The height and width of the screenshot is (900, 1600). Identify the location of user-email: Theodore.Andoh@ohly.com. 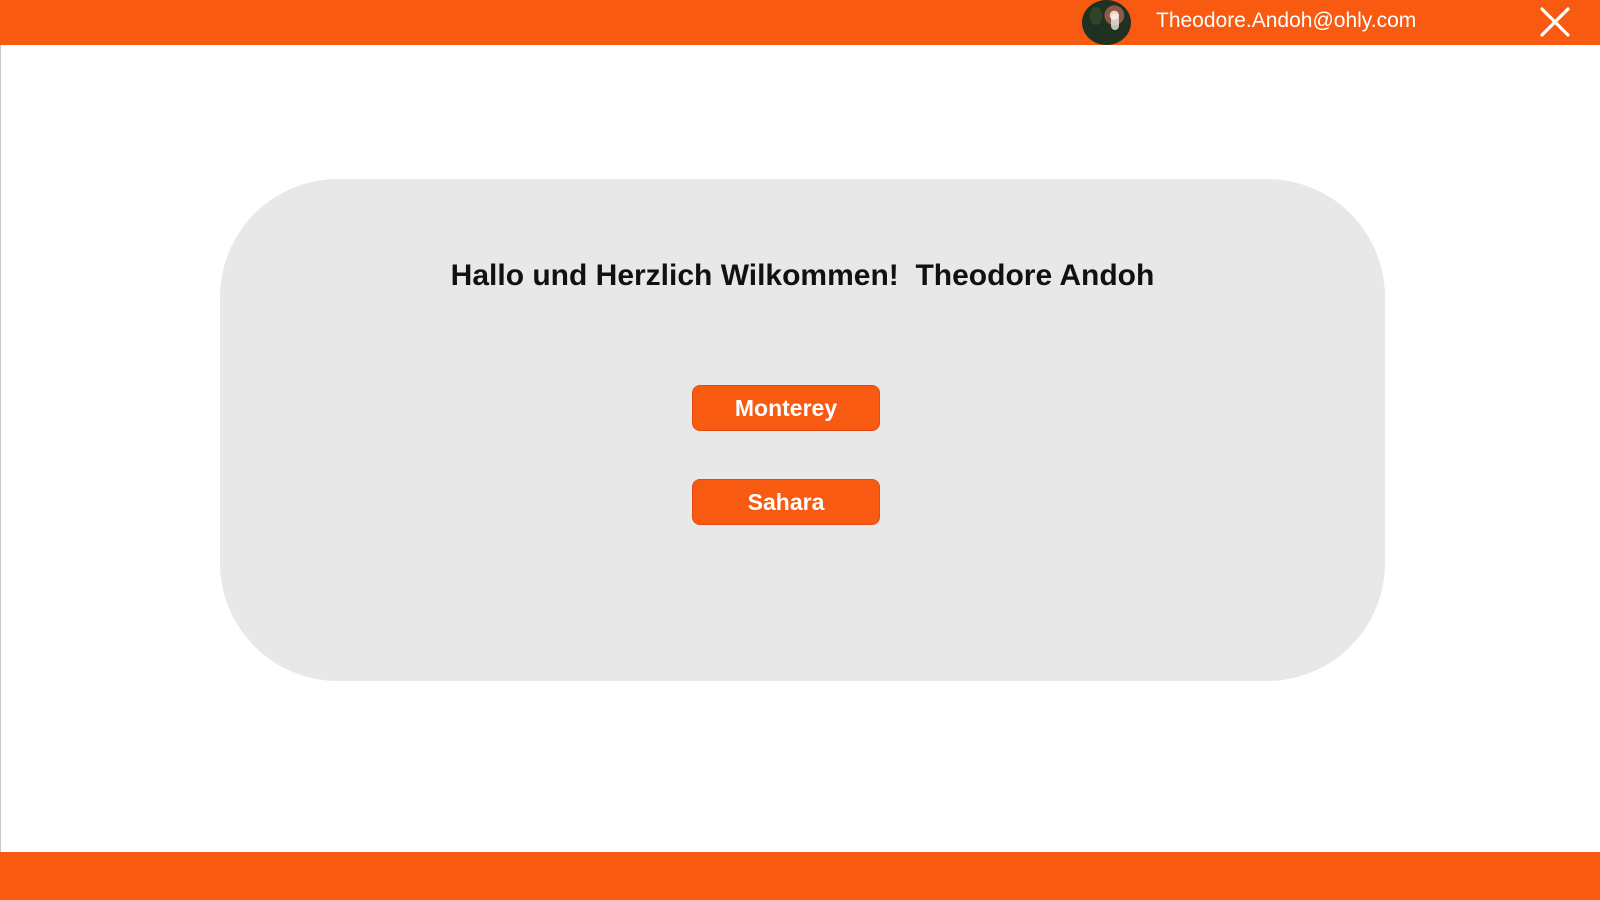
(1286, 20).